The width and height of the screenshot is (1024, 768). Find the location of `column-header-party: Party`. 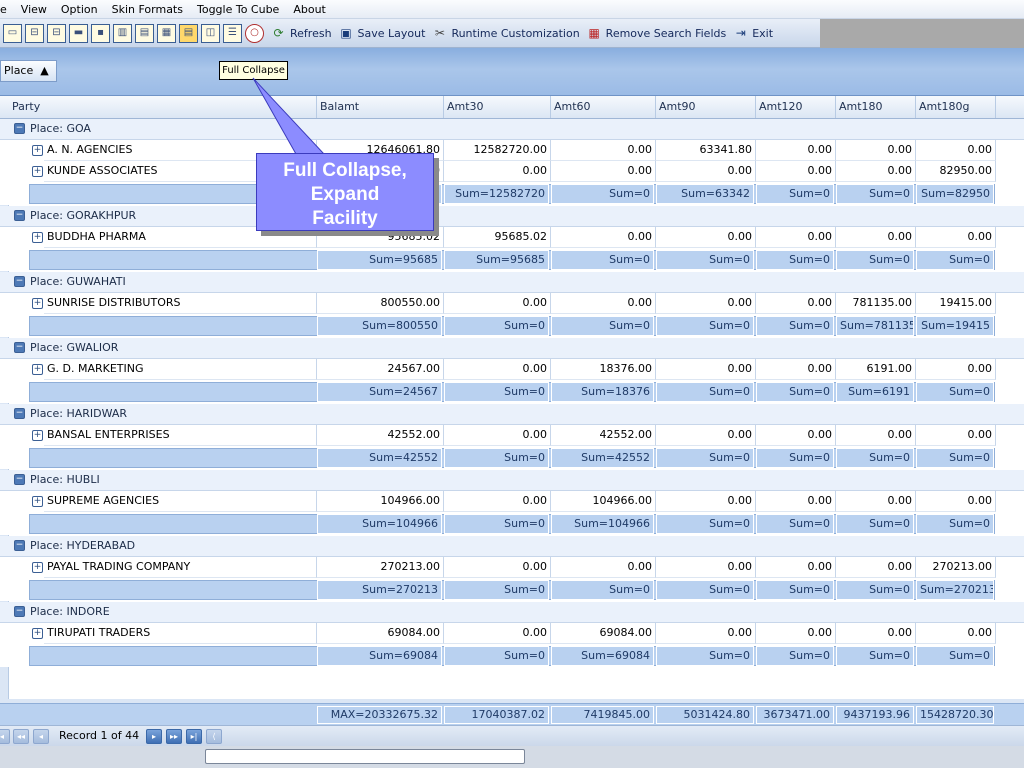

column-header-party: Party is located at coordinates (163, 107).